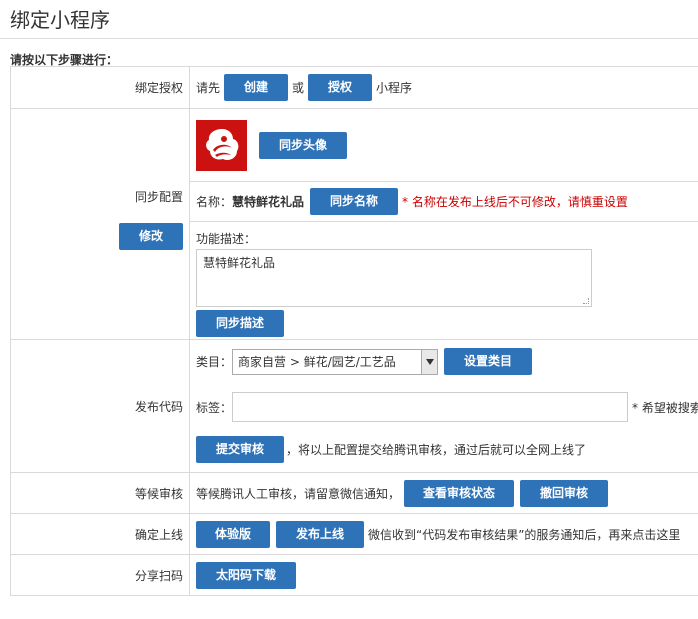 The width and height of the screenshot is (698, 619). I want to click on avatar-section: 同步头像, so click(444, 145).